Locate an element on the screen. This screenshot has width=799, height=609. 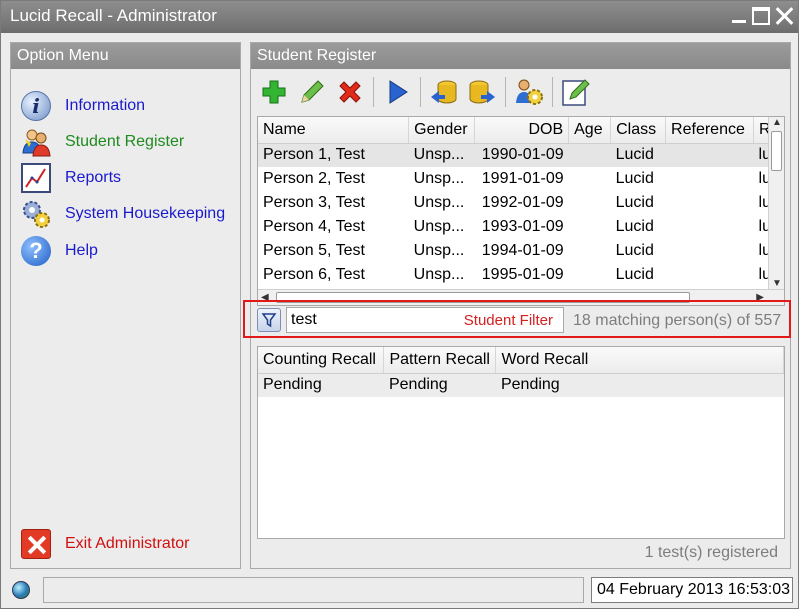
cell-dob: 1993-01-09 is located at coordinates (522, 226).